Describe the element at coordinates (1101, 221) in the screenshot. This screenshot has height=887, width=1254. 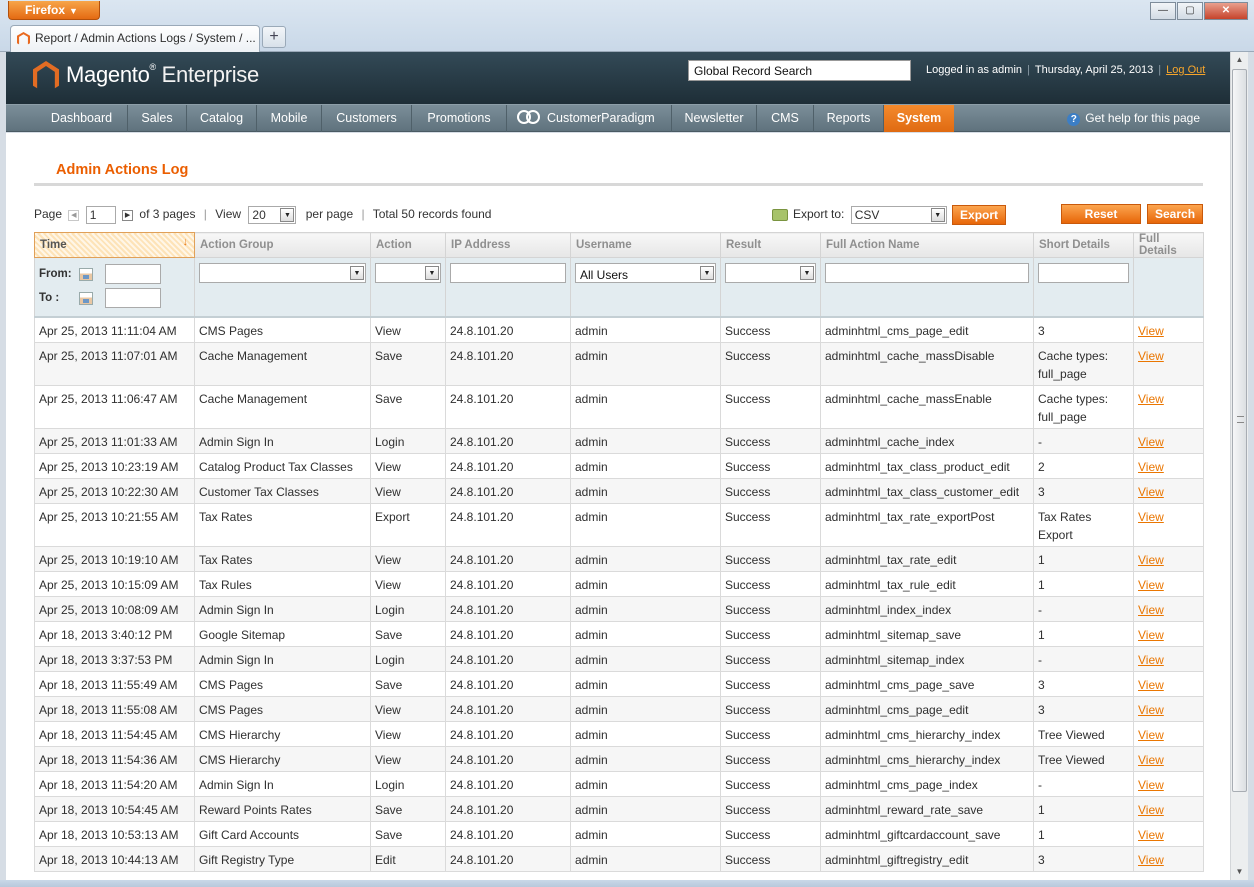
I see `reset-filter-button: Reset Filter` at that location.